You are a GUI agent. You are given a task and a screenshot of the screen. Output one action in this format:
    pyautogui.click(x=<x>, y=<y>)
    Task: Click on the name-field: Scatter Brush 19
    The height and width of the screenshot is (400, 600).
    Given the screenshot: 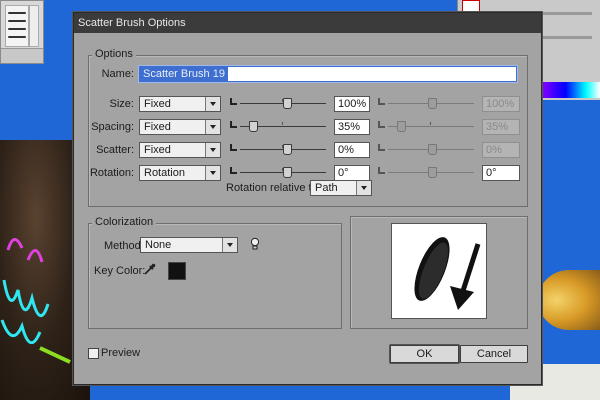 What is the action you would take?
    pyautogui.click(x=328, y=74)
    